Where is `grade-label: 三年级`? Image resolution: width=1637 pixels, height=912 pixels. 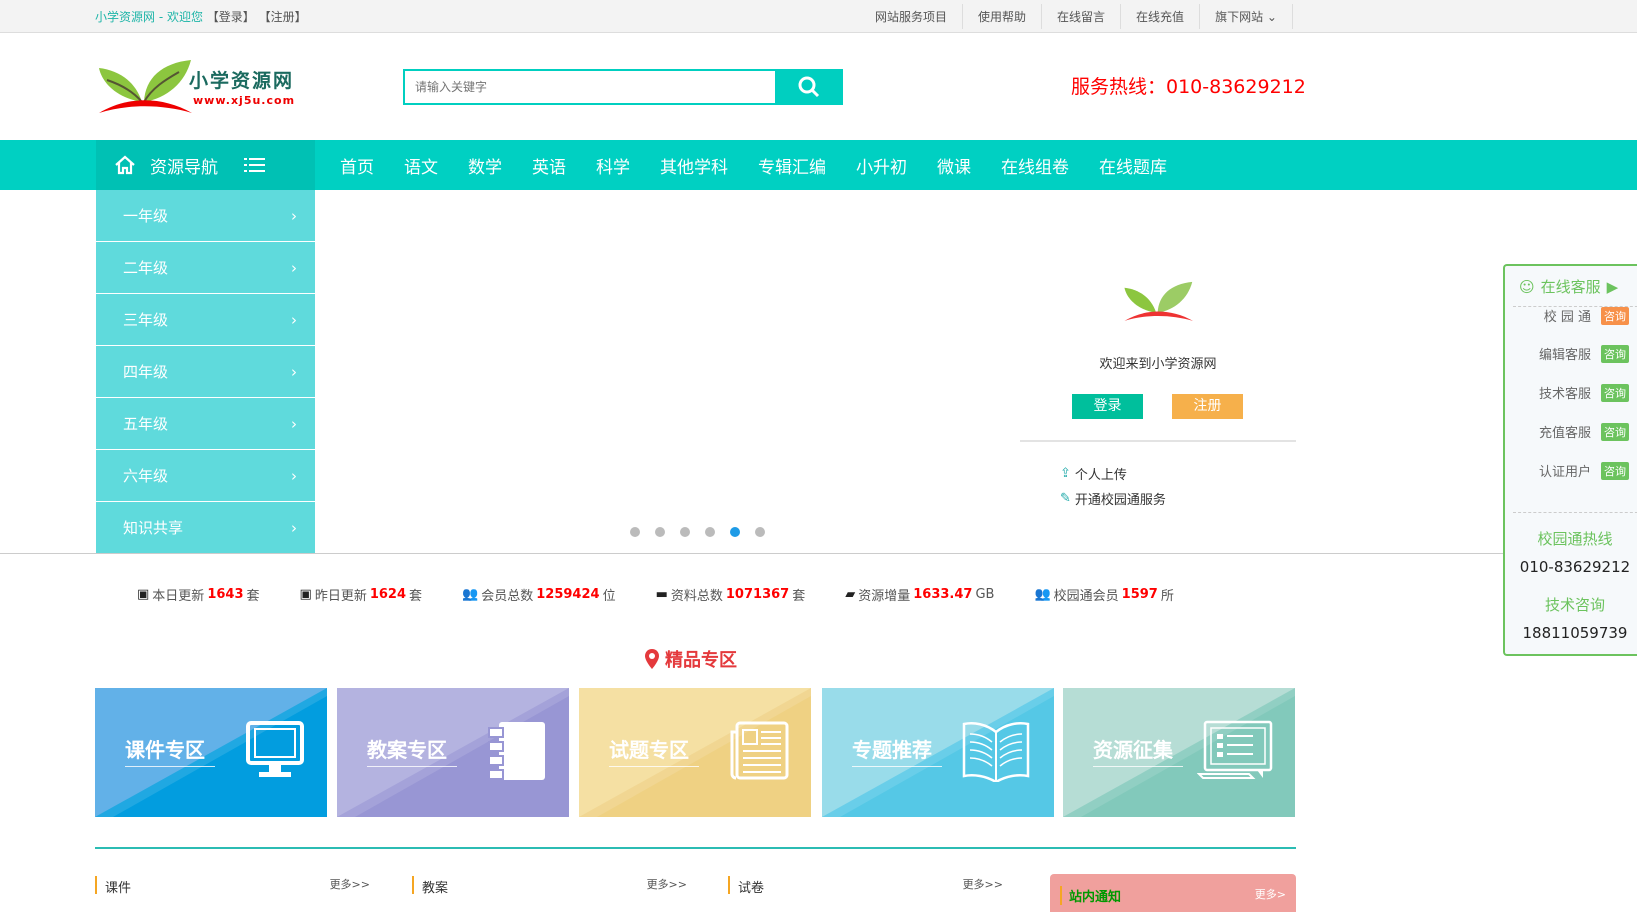
grade-label: 三年级 is located at coordinates (146, 320).